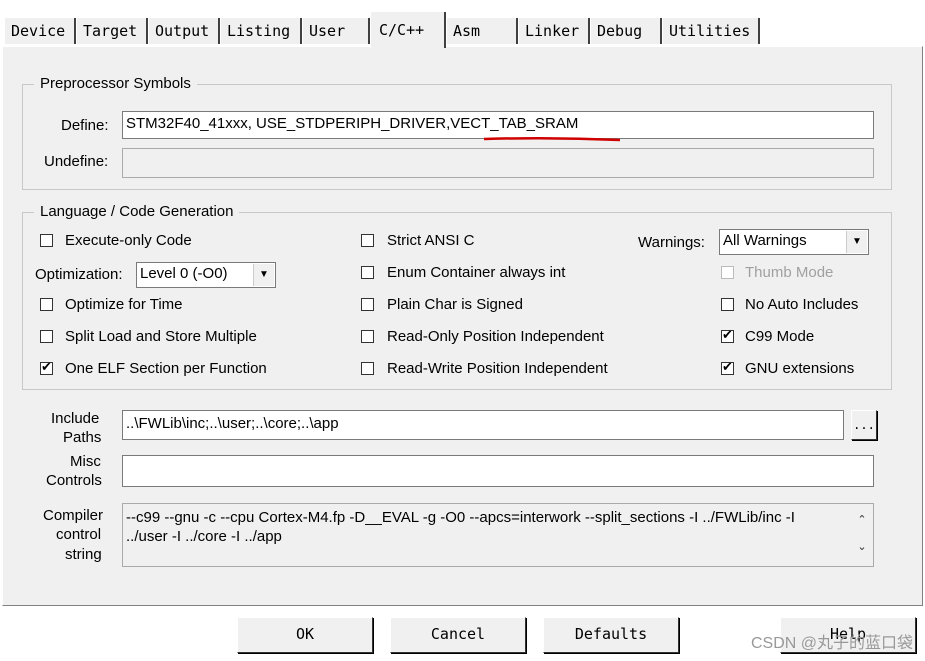 The height and width of the screenshot is (661, 925). What do you see at coordinates (727, 272) in the screenshot?
I see `thumb-mode-checkbox` at bounding box center [727, 272].